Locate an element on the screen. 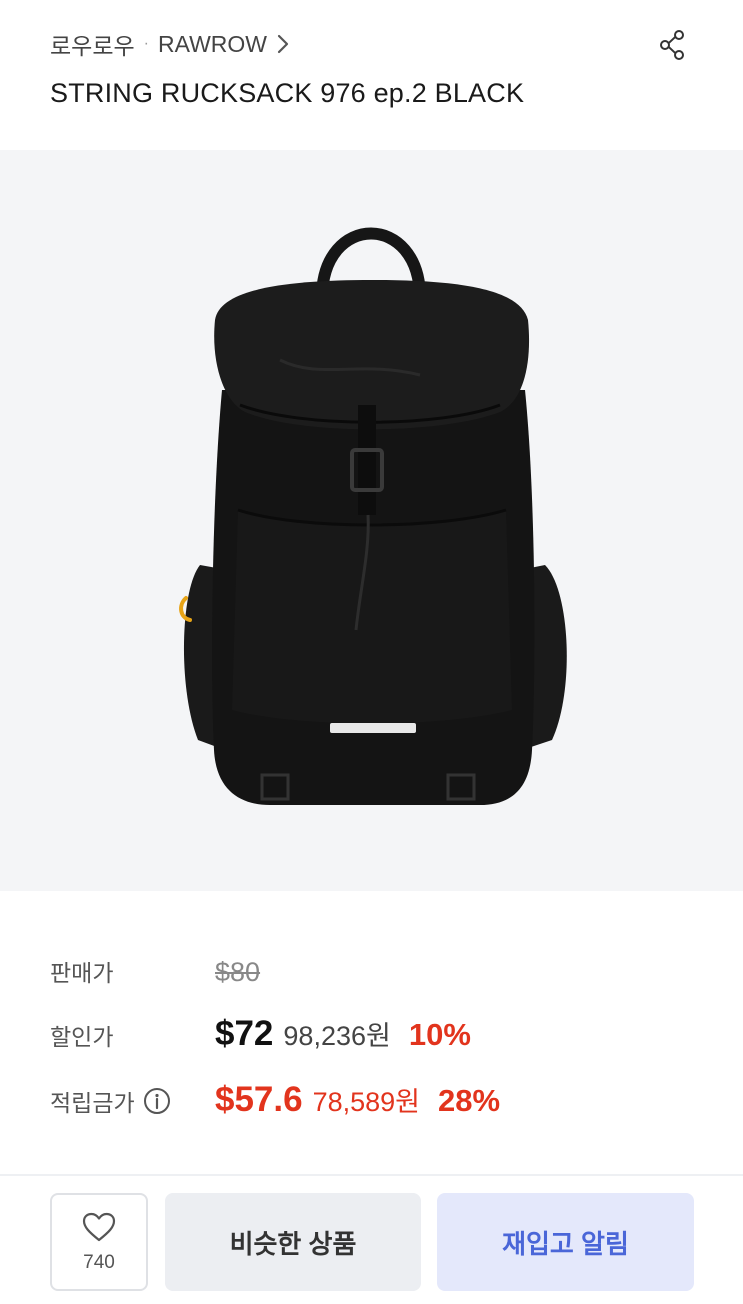  bottom-action-bar: 740 비슷한 상품 재입고 알림 is located at coordinates (371, 1240).